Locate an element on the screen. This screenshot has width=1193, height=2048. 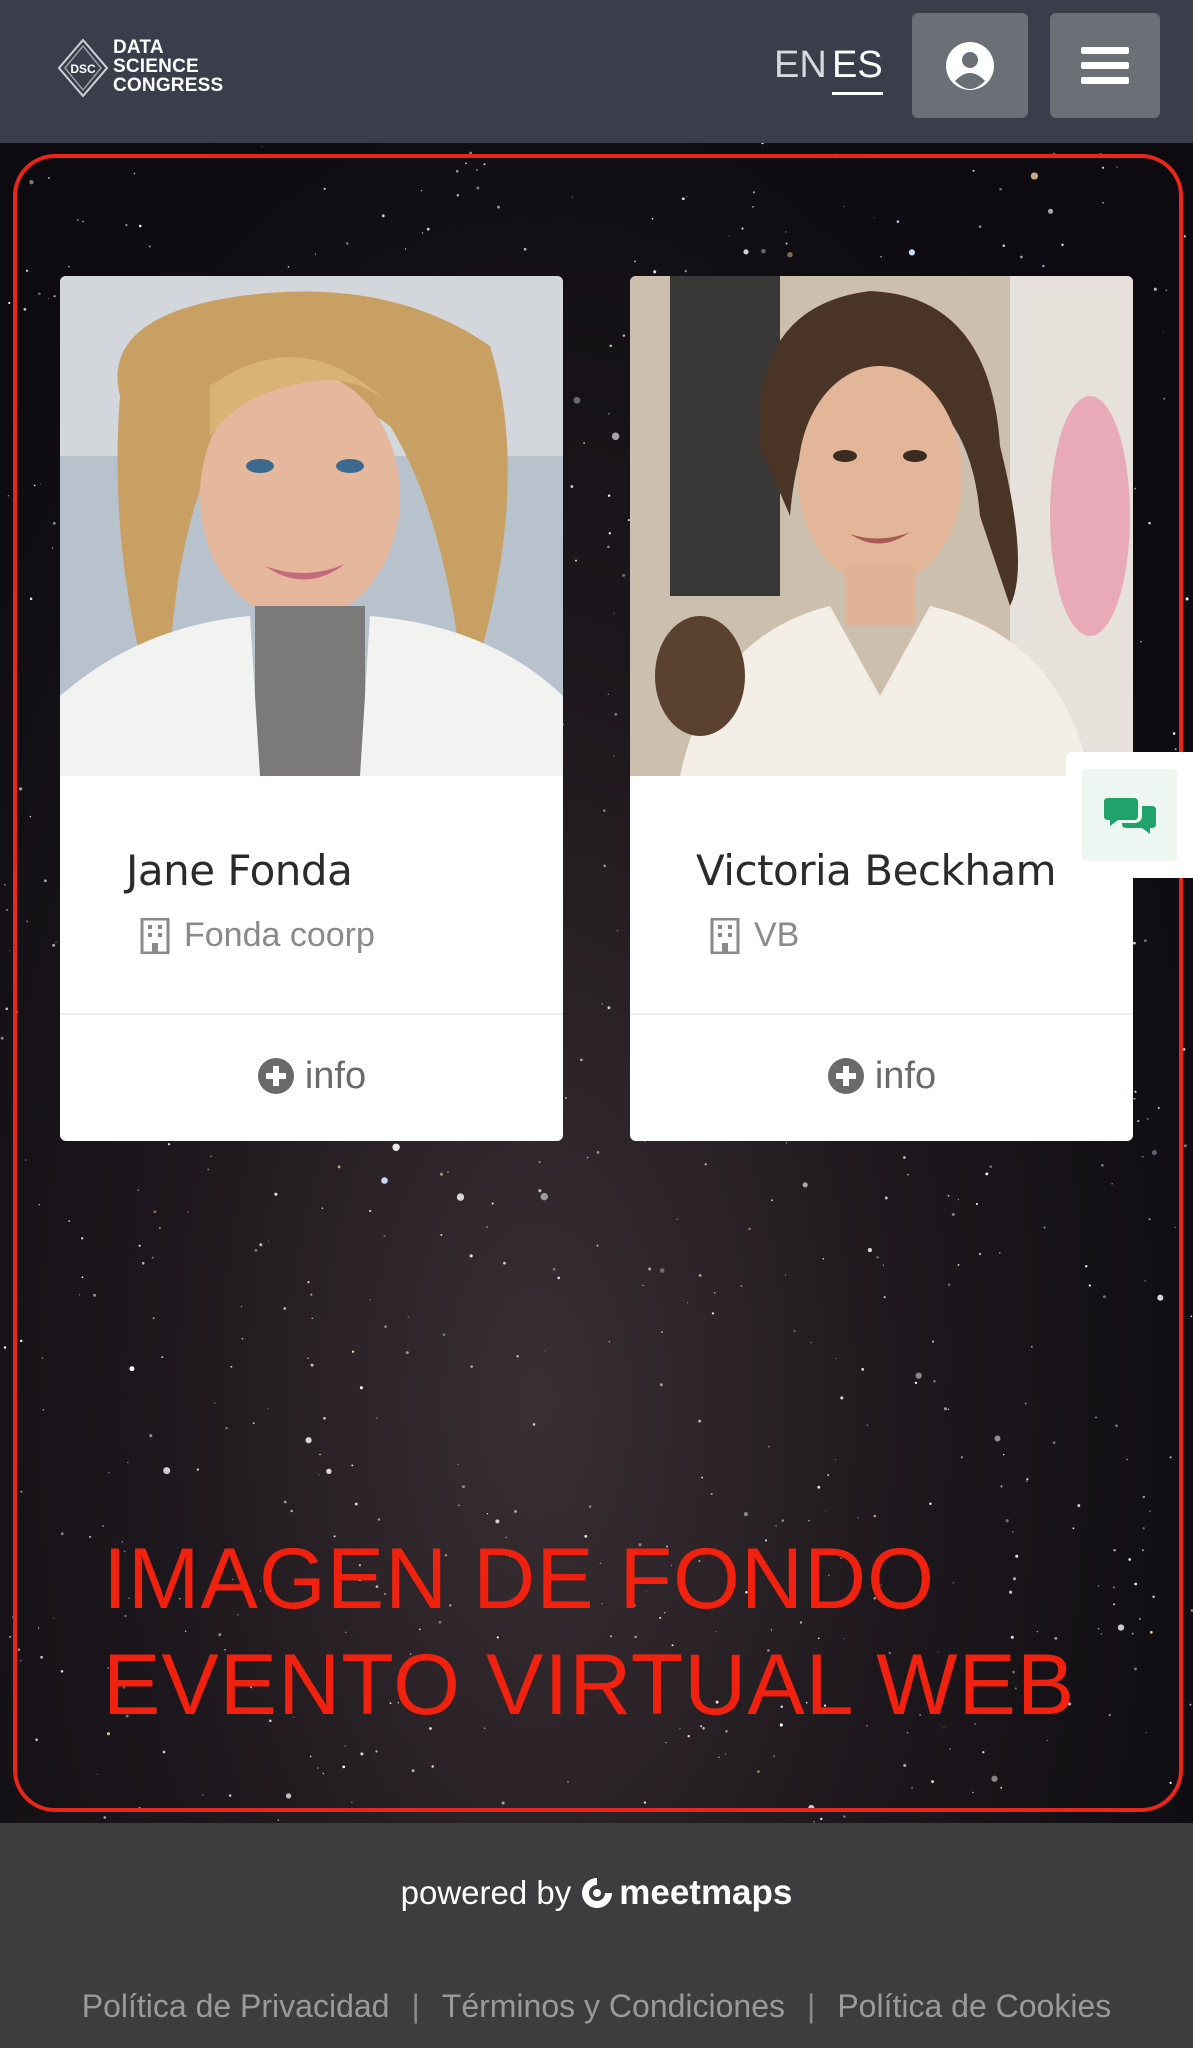
speaker-company: VB is located at coordinates (754, 935).